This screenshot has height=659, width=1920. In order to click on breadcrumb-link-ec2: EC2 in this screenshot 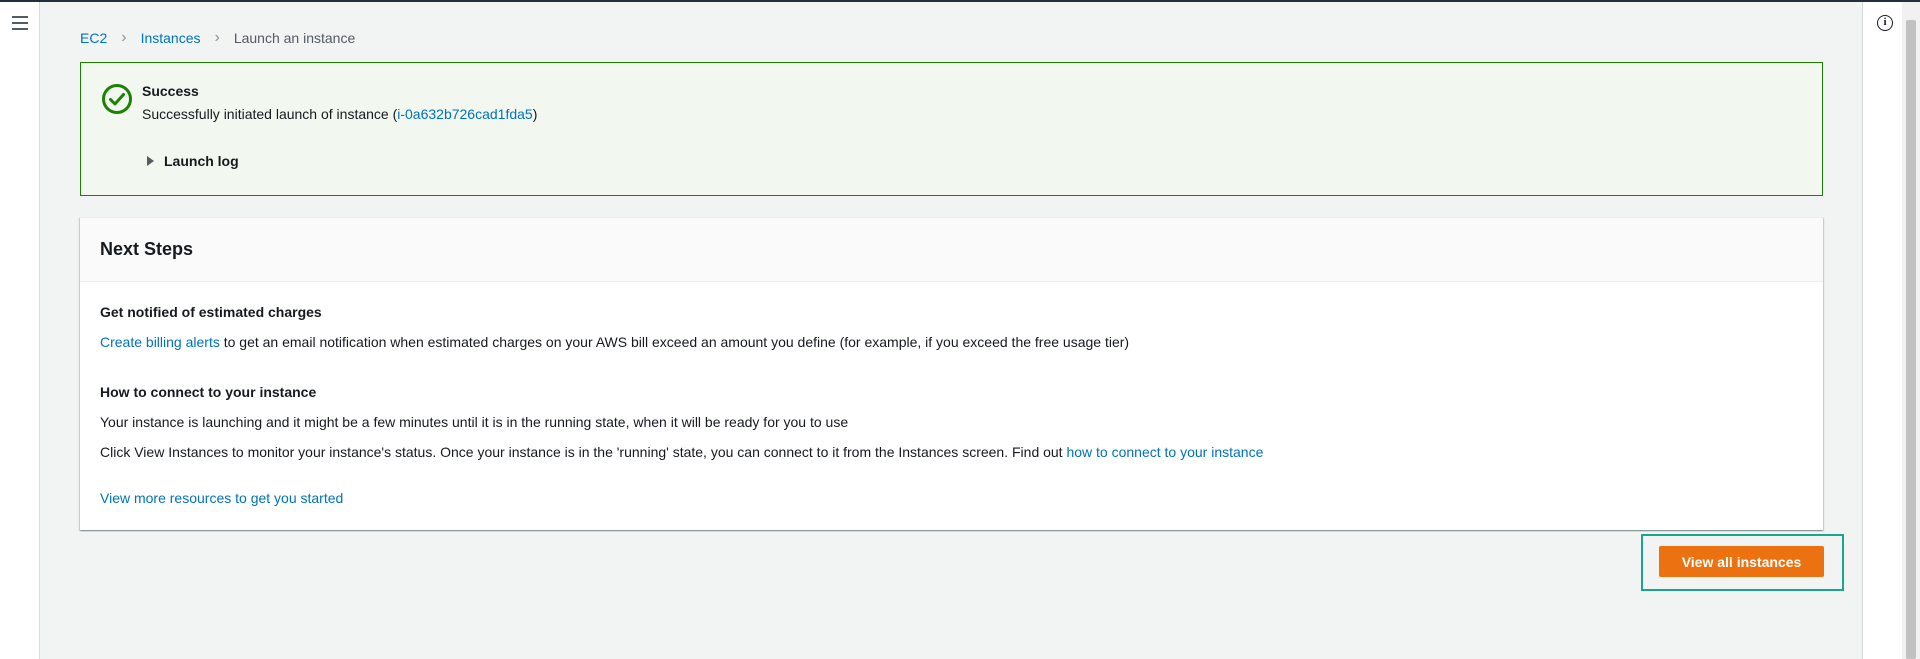, I will do `click(93, 38)`.